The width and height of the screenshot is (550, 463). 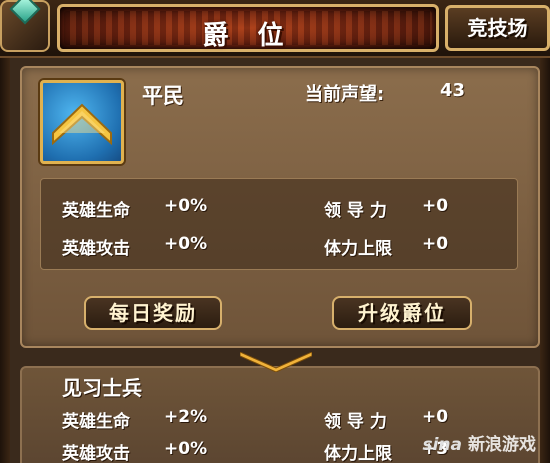 What do you see at coordinates (355, 211) in the screenshot?
I see `leadership-label: 领 导 力` at bounding box center [355, 211].